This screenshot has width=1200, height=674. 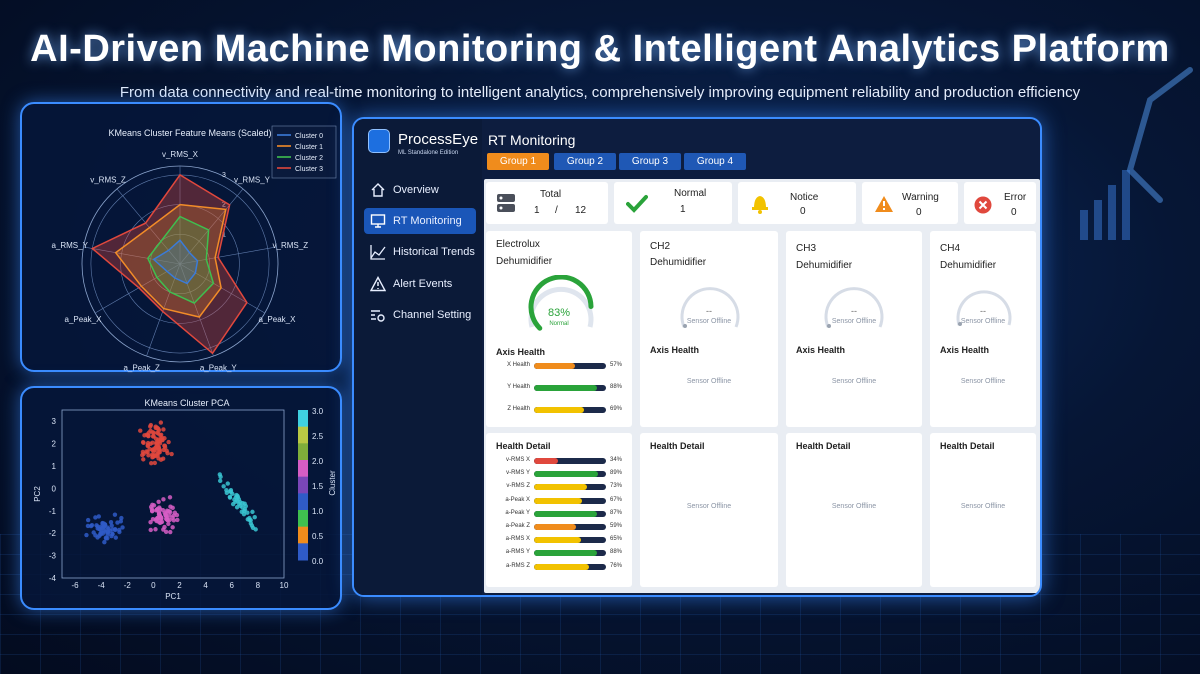 I want to click on pca-colorbar: 3.0 2.5 2.0 1.5 1.0 0.5 0.0 Cluster, so click(x=317, y=486).